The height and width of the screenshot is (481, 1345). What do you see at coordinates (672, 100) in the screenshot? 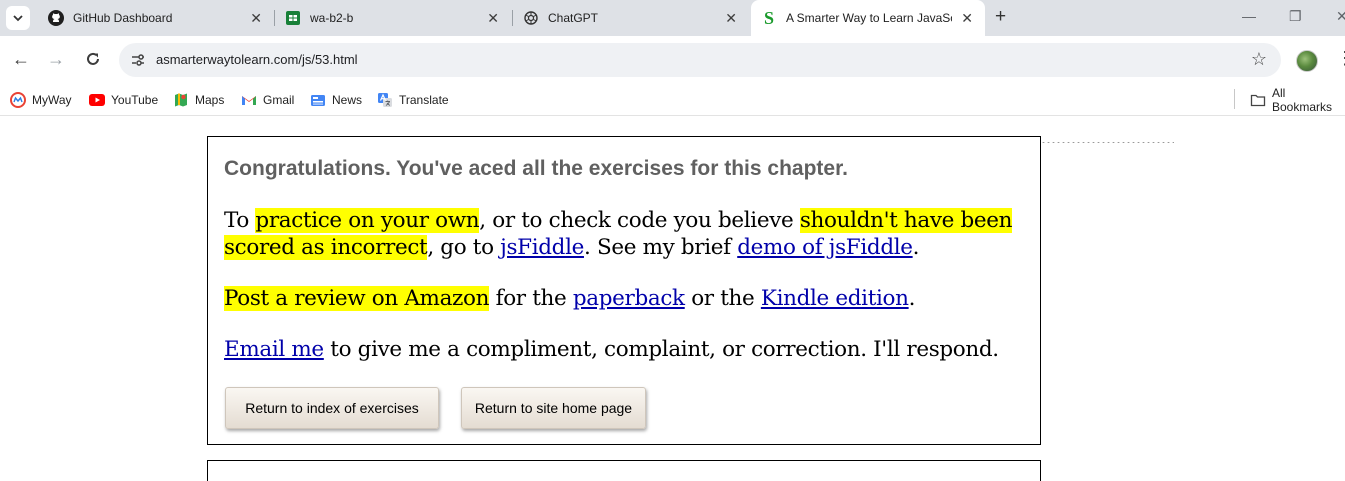
I see `bookmarks-bar: MyWay YouTube Maps Gmail News Translate` at bounding box center [672, 100].